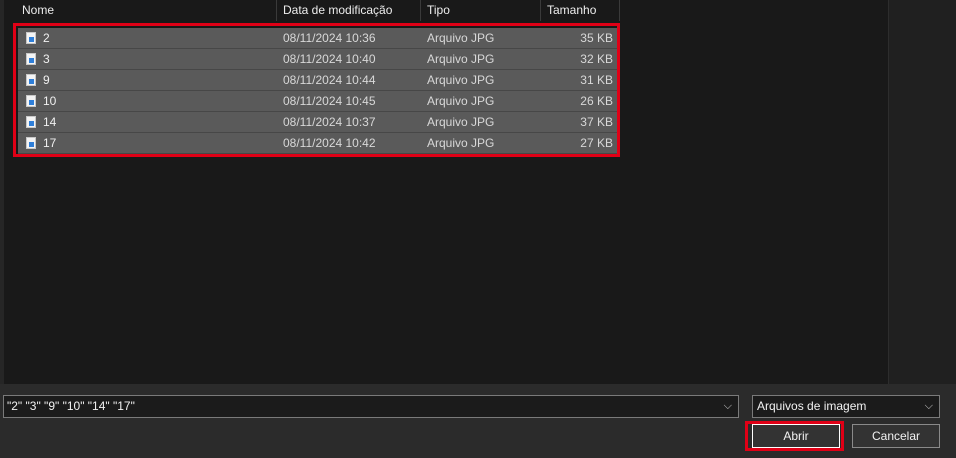 This screenshot has height=458, width=956. I want to click on column-header-date-label: Data de modificação, so click(338, 10).